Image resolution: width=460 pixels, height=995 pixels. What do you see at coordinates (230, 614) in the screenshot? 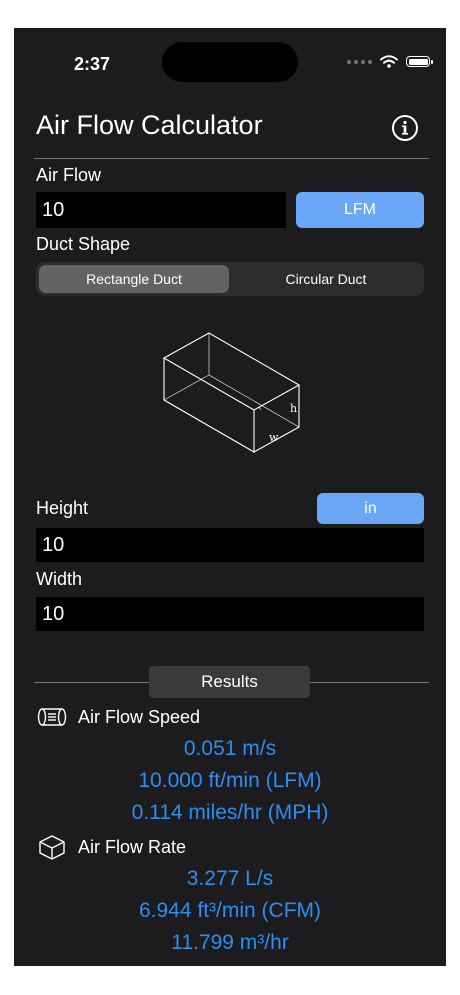
I see `width-input` at bounding box center [230, 614].